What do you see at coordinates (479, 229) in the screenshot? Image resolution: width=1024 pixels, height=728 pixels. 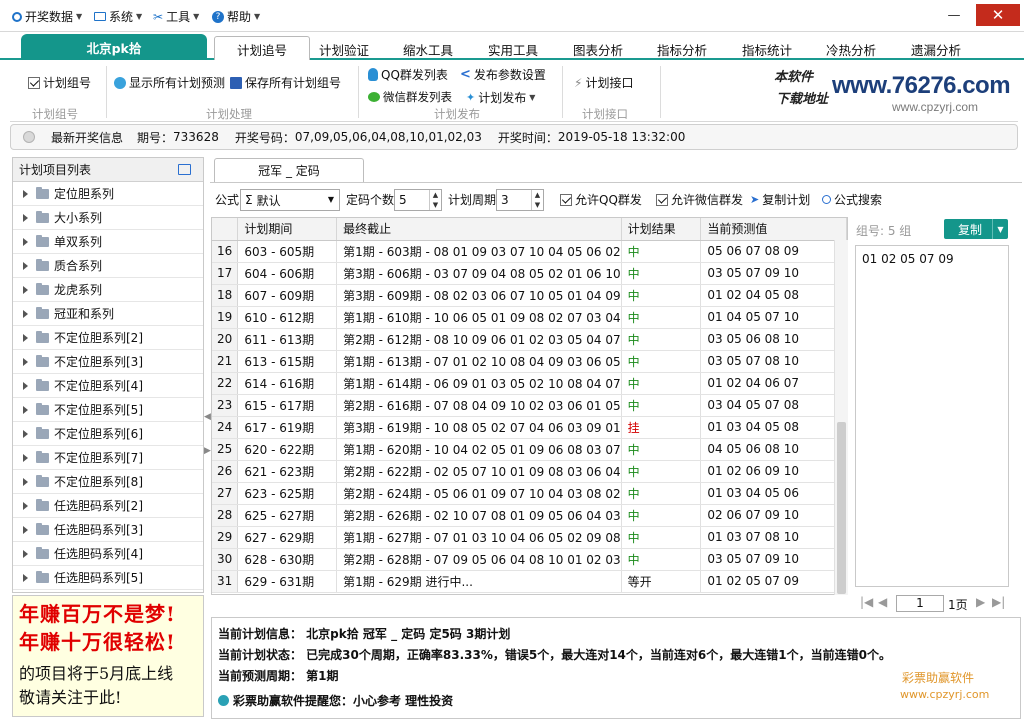 I see `col-header-final: 最终截止` at bounding box center [479, 229].